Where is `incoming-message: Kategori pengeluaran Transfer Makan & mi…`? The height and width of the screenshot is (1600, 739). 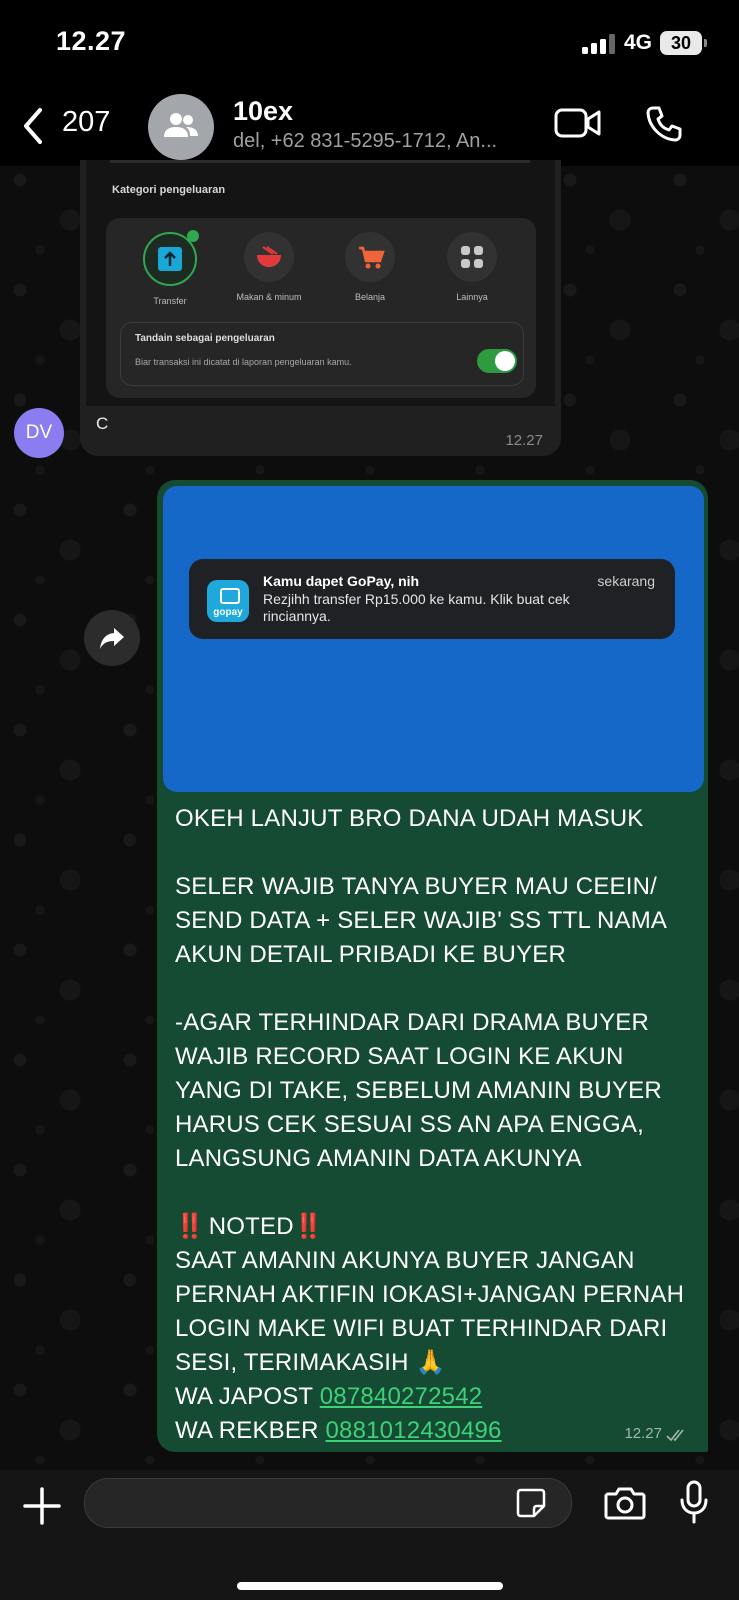
incoming-message: Kategori pengeluaran Transfer Makan & mi… is located at coordinates (320, 308).